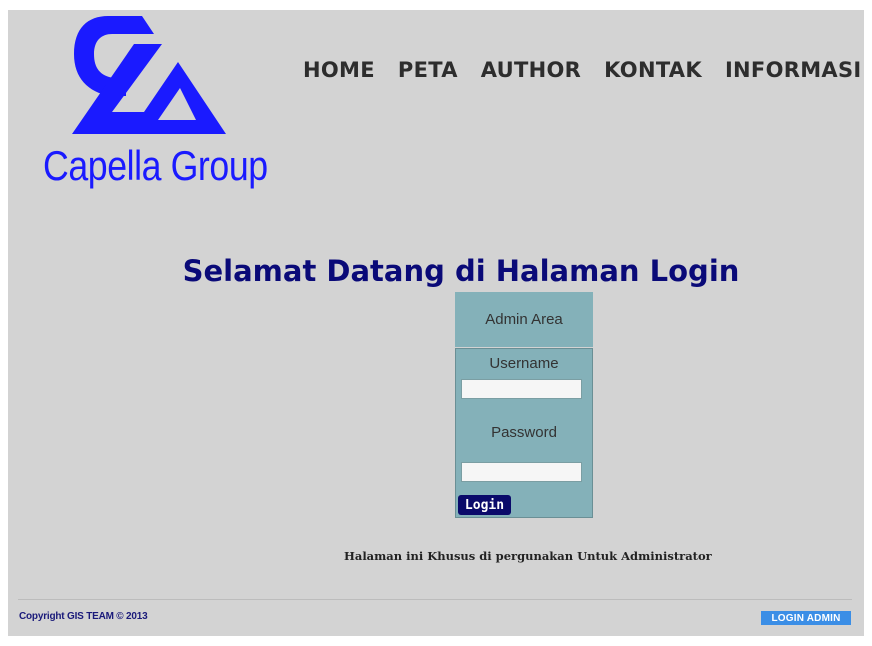 The image size is (872, 646). Describe the element at coordinates (484, 505) in the screenshot. I see `login-button: Login` at that location.